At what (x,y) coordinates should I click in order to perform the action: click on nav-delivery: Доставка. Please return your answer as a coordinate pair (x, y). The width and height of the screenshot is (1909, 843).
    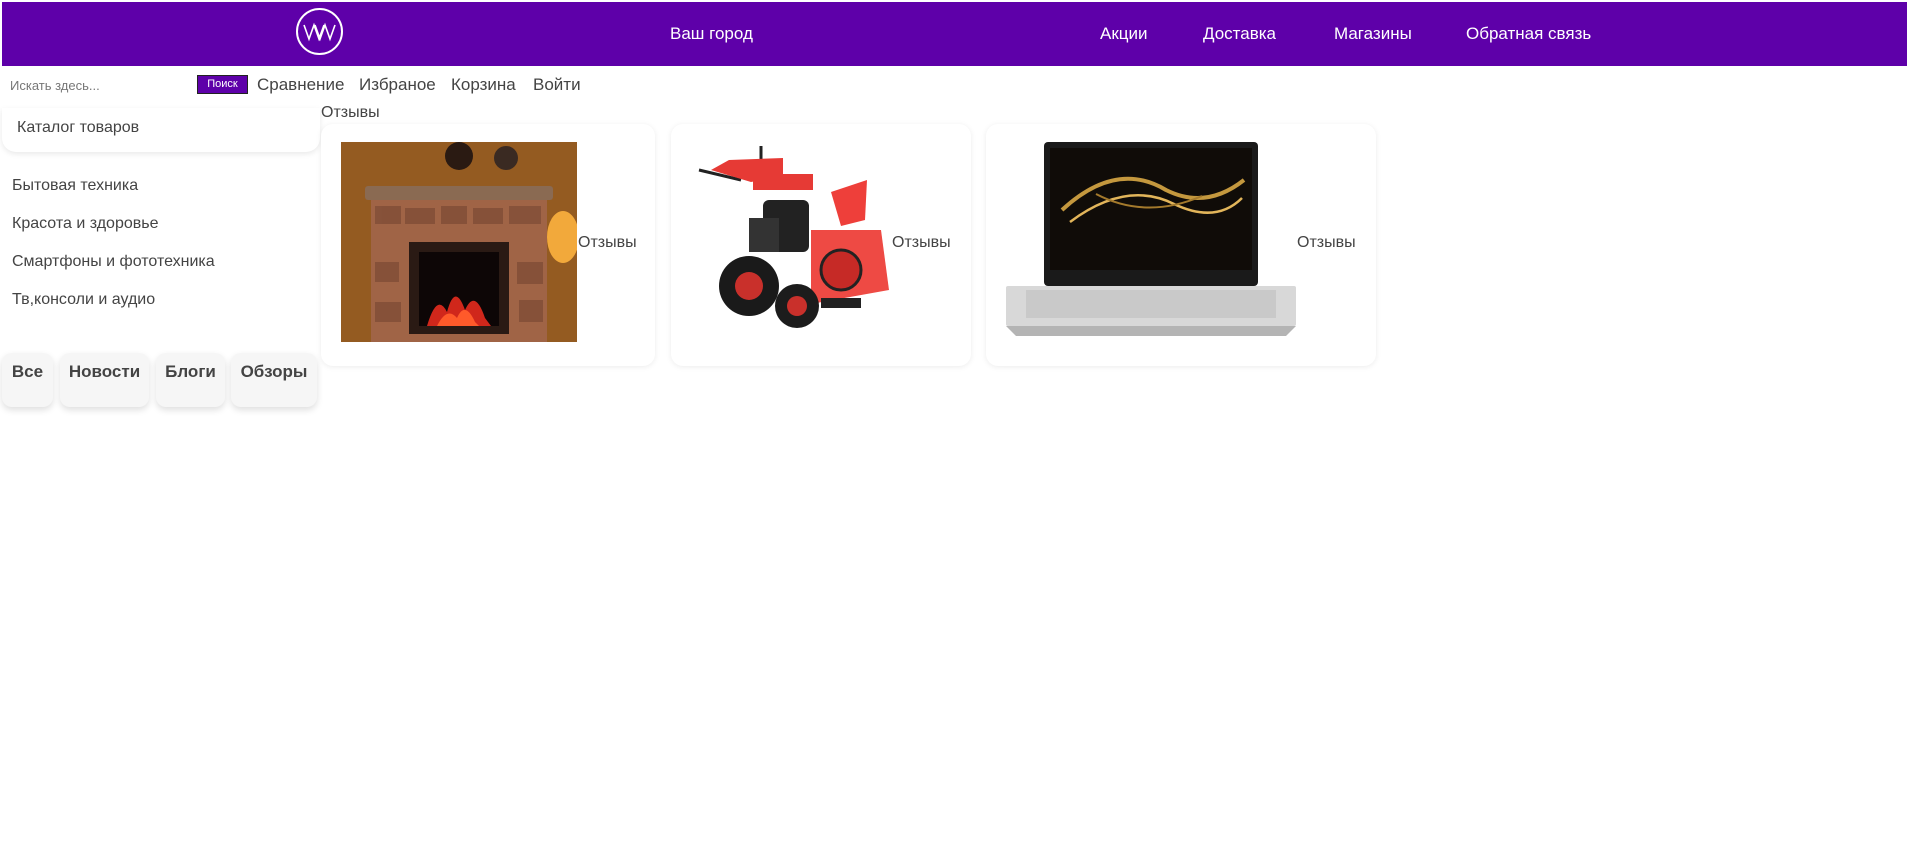
    Looking at the image, I should click on (1239, 34).